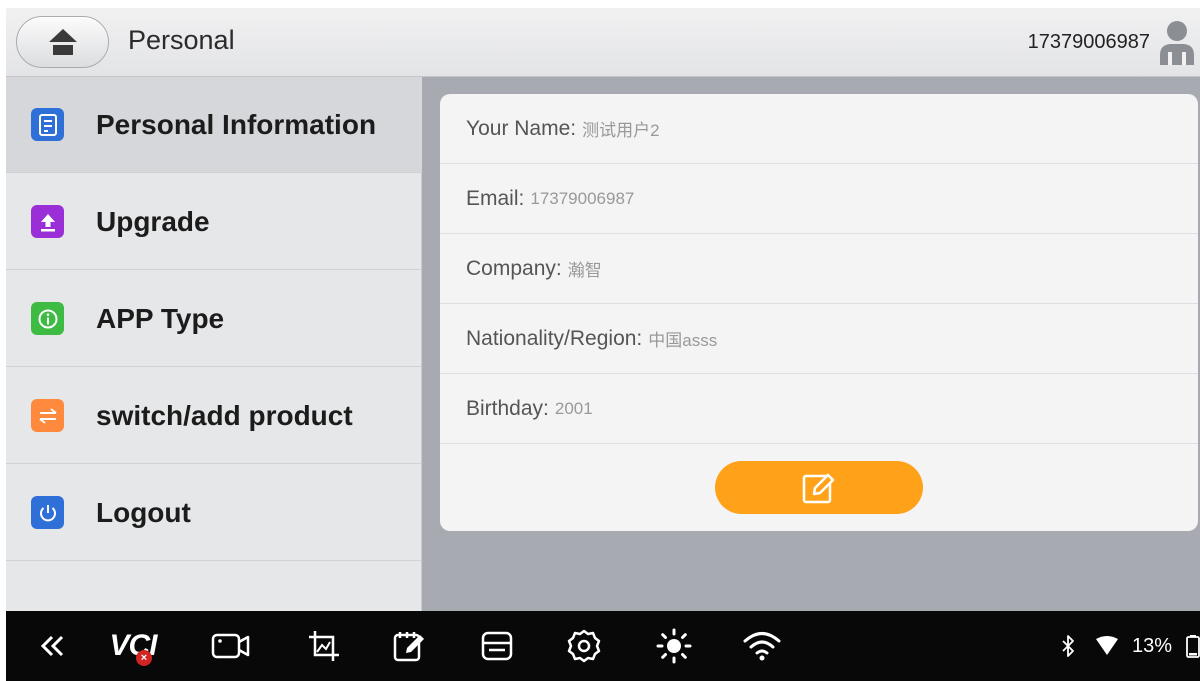  Describe the element at coordinates (554, 338) in the screenshot. I see `field-label: Nationality/Region:` at that location.